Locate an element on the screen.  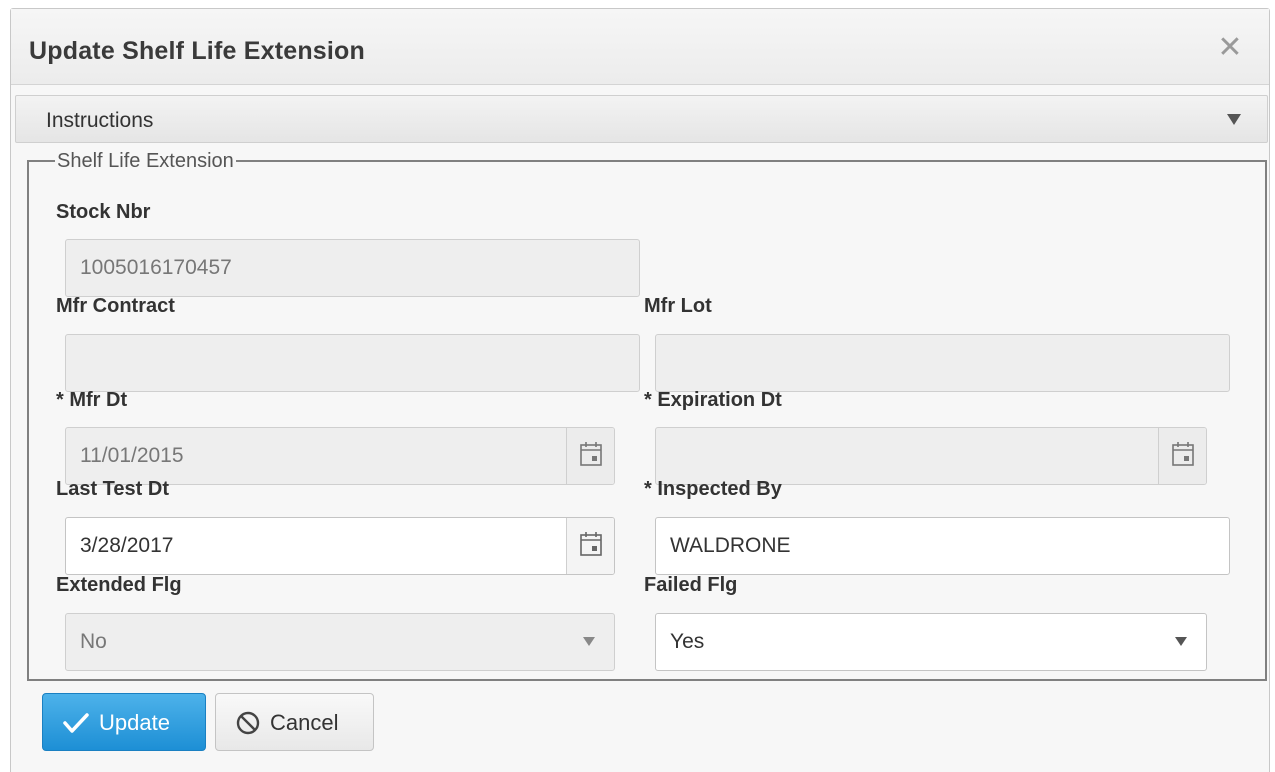
cancel-button: Cancel is located at coordinates (294, 722).